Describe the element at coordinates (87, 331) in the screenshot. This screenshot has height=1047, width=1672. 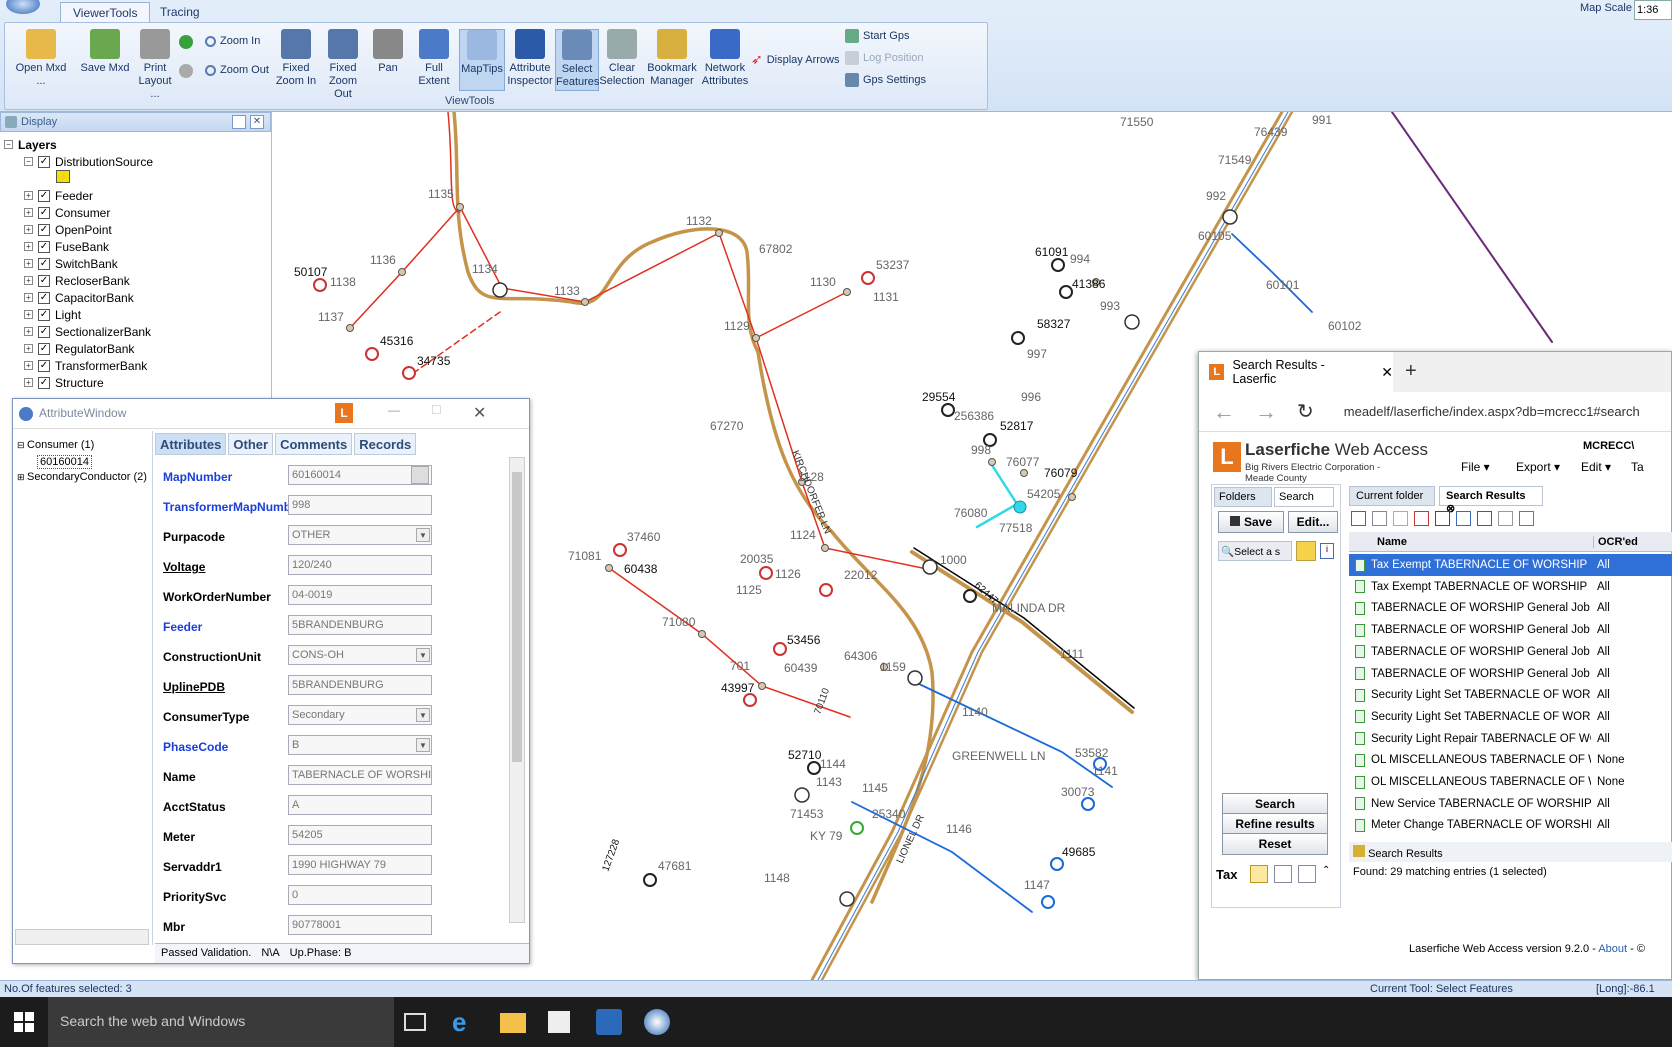
I see `layer-sectionalizerbank: + ✓ SectionalizerBank` at that location.